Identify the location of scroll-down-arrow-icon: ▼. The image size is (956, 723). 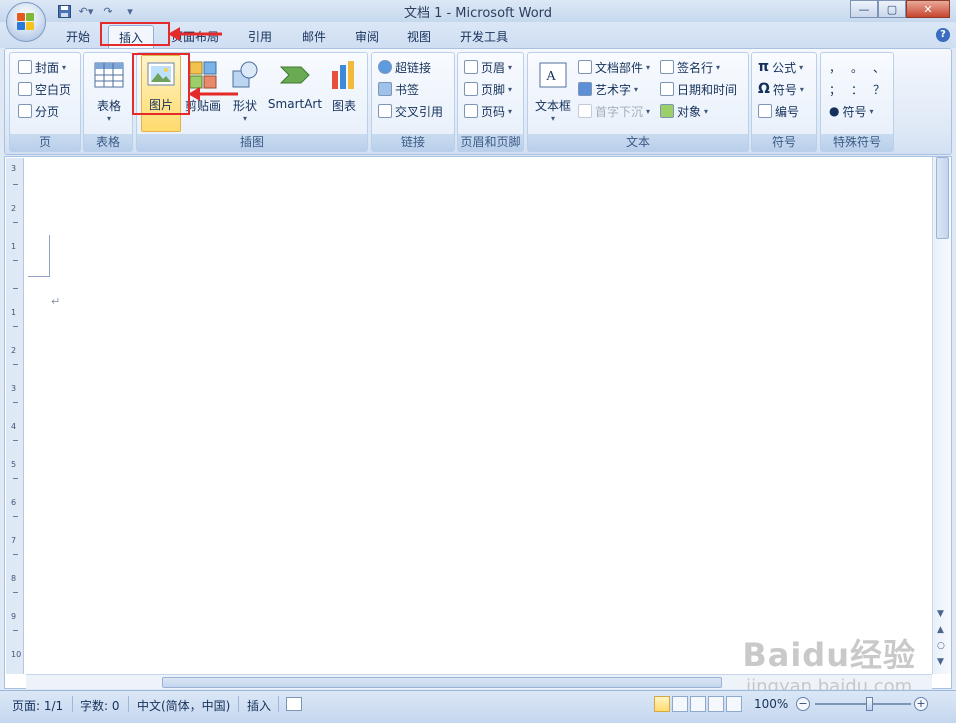
(940, 614).